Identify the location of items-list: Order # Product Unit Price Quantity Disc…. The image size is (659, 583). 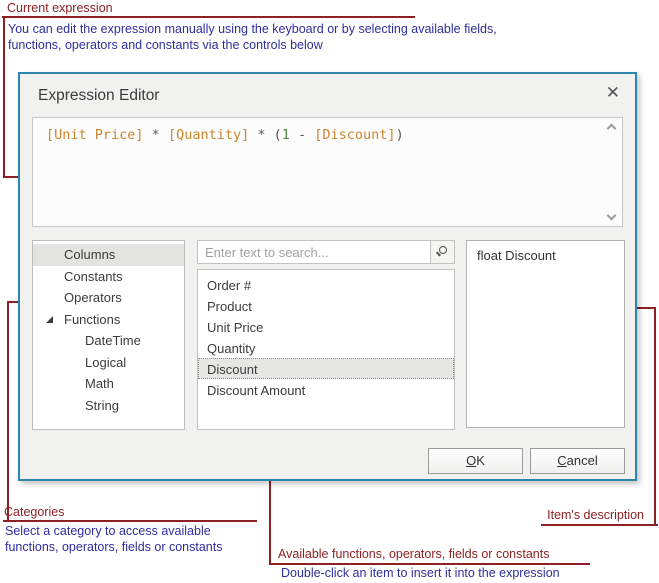
(326, 349).